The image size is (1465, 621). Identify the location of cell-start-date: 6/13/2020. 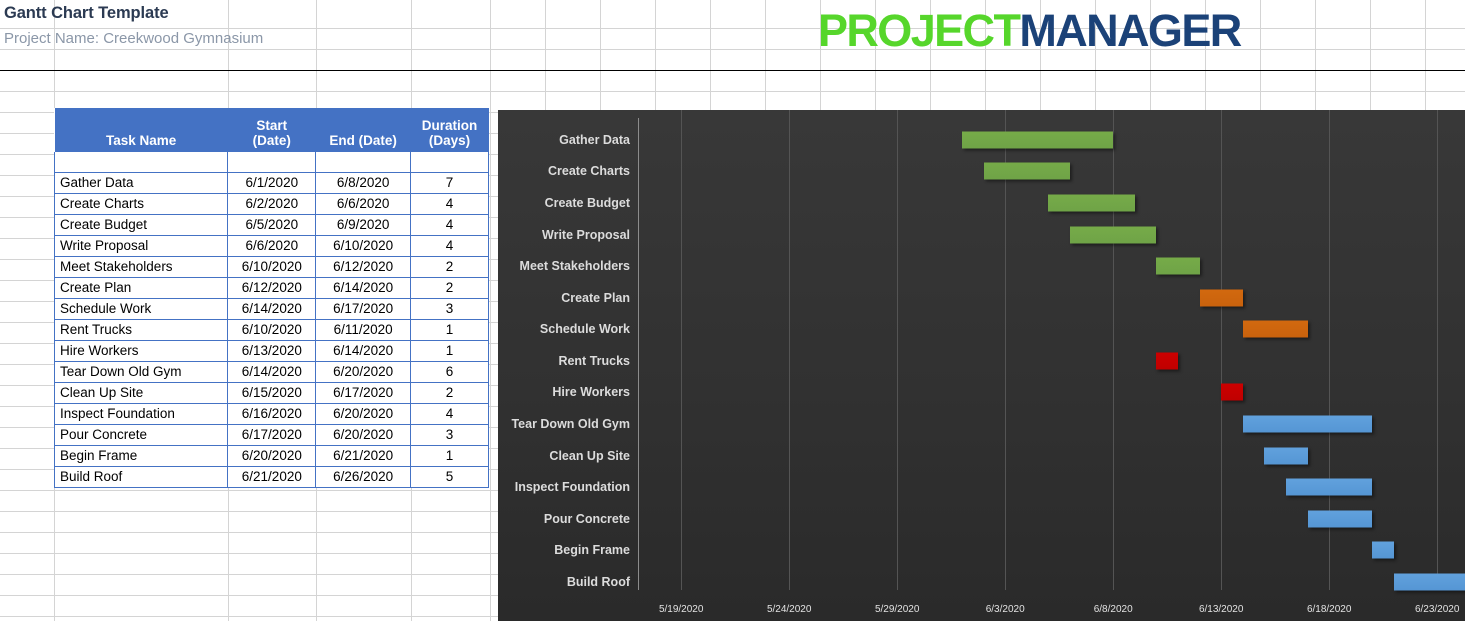
(272, 351).